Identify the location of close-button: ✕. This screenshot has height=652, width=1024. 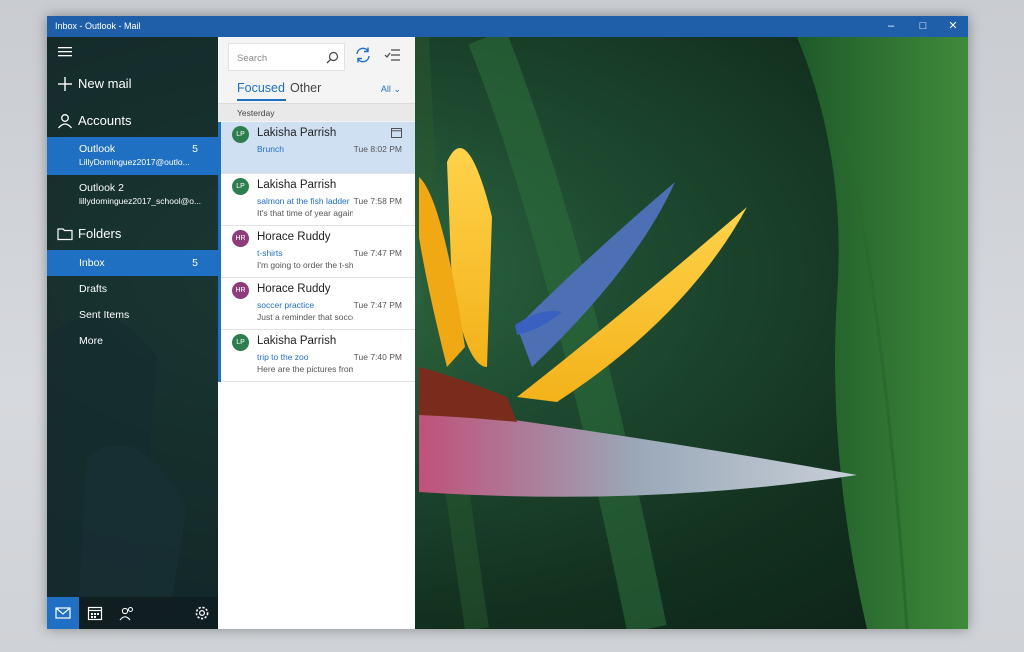
(953, 26).